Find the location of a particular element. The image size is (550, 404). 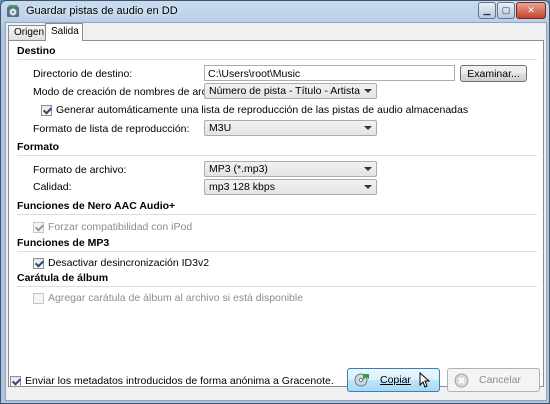

tab-salida-label: Salida is located at coordinates (65, 31).